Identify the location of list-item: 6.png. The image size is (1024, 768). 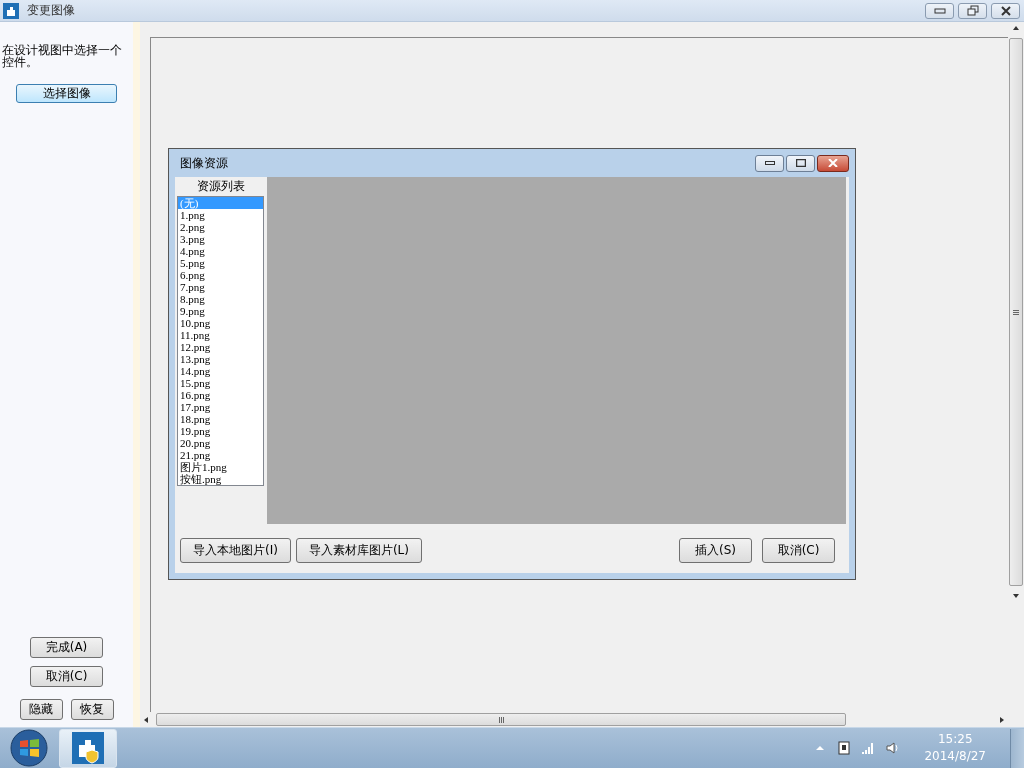
(220, 275).